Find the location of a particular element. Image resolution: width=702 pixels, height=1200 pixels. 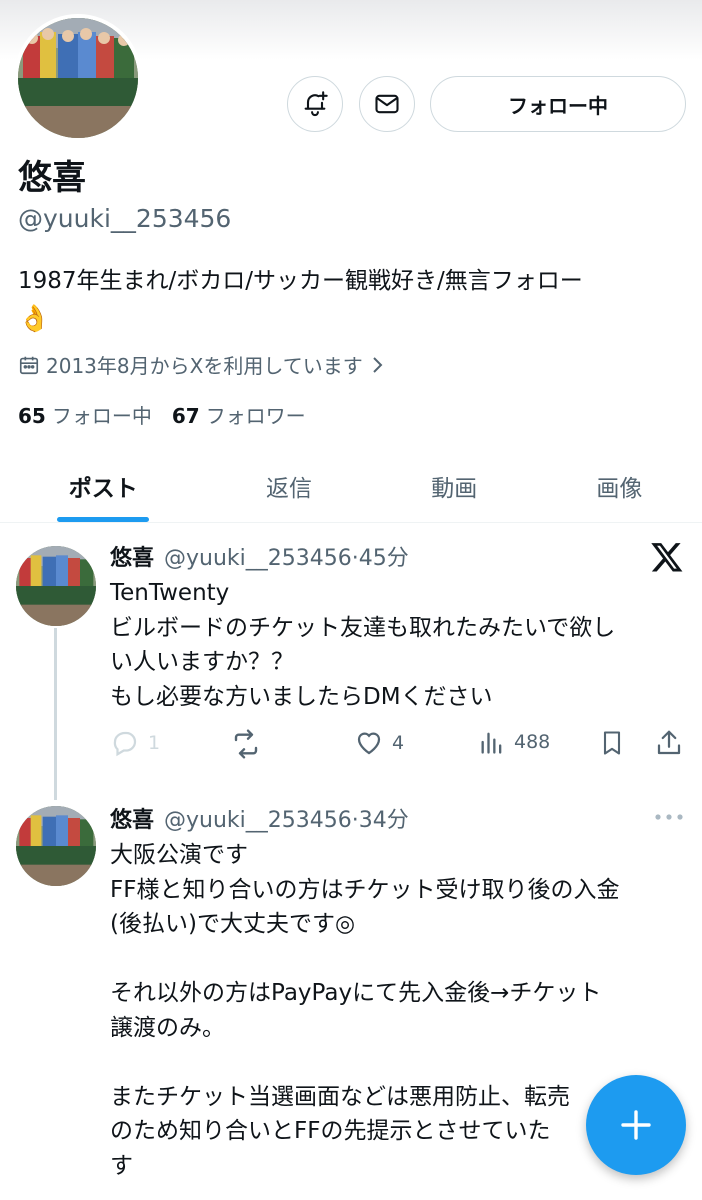

notify-button is located at coordinates (315, 104).